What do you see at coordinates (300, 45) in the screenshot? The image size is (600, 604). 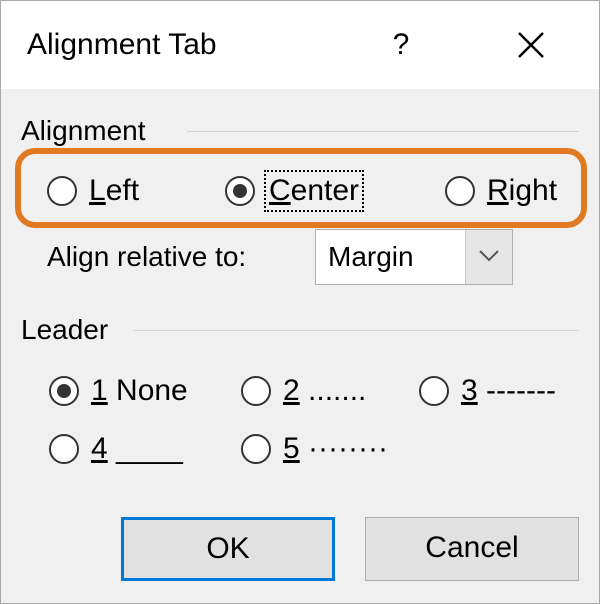 I see `title-bar: Alignment Tab ?` at bounding box center [300, 45].